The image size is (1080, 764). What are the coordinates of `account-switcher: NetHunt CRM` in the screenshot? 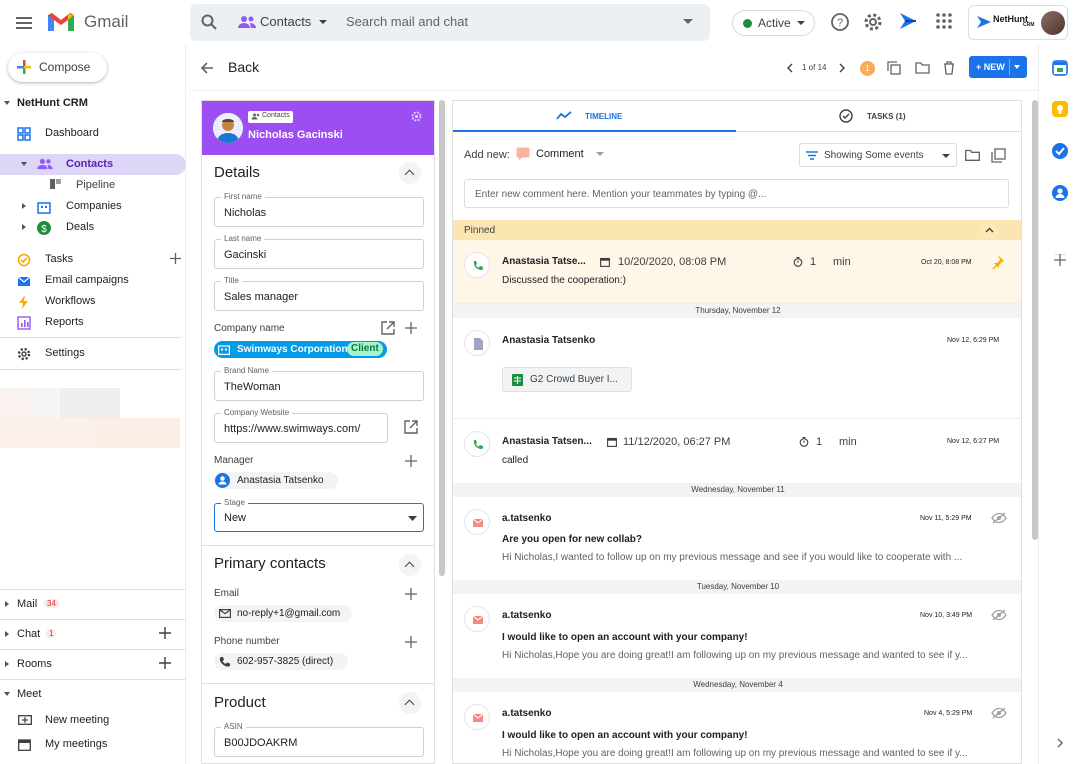 It's located at (1018, 22).